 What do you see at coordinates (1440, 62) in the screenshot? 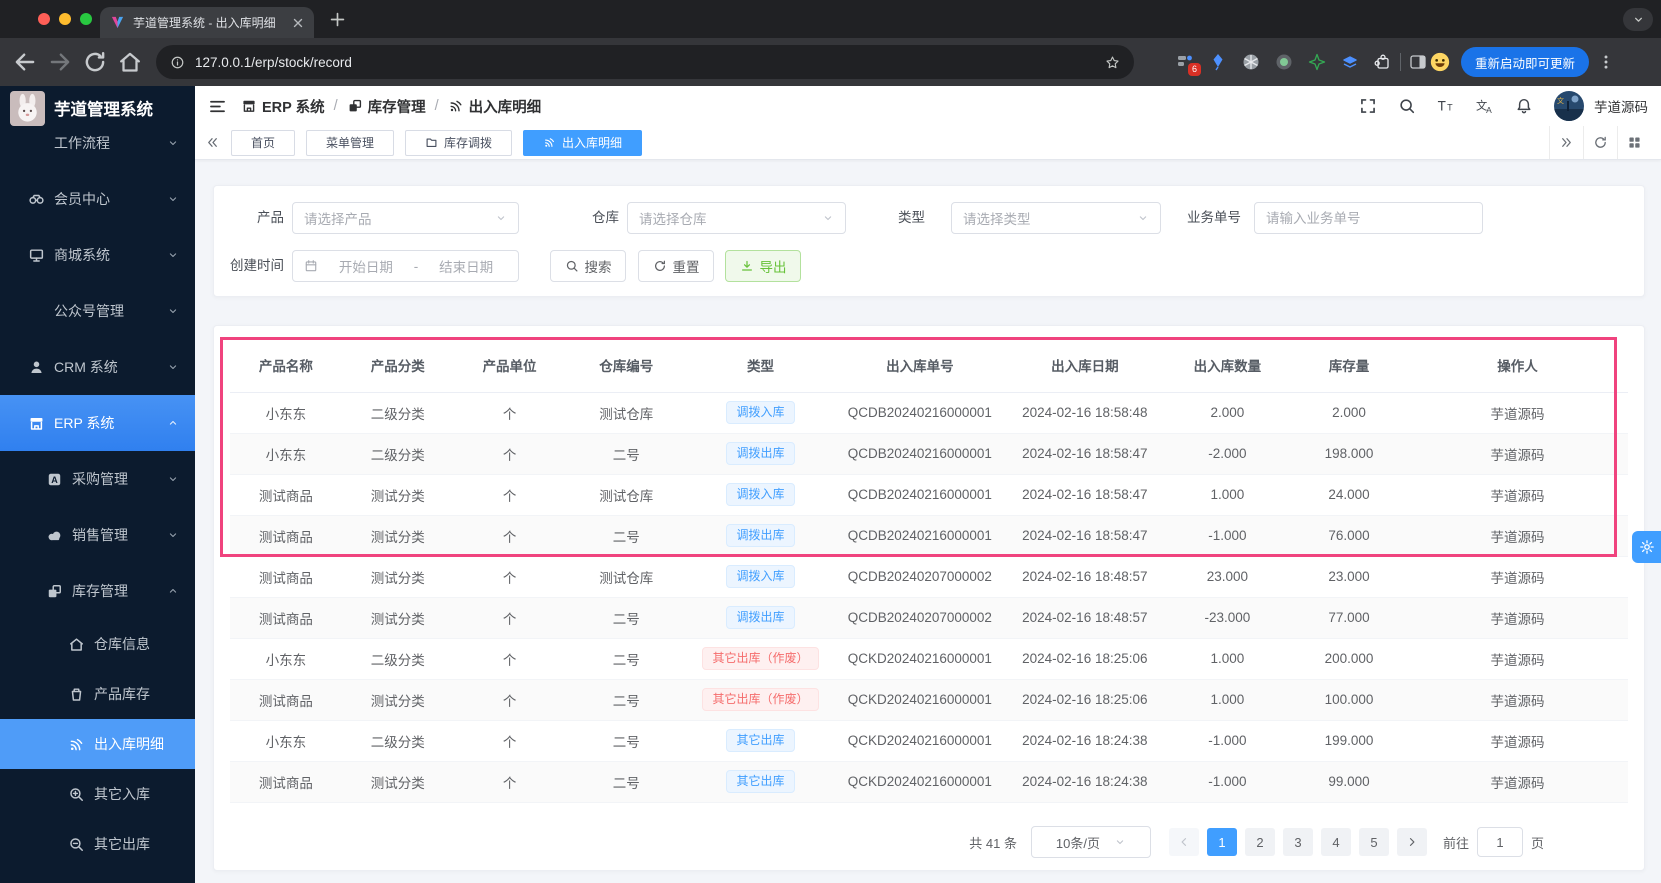
I see `profile-emoji-avatar` at bounding box center [1440, 62].